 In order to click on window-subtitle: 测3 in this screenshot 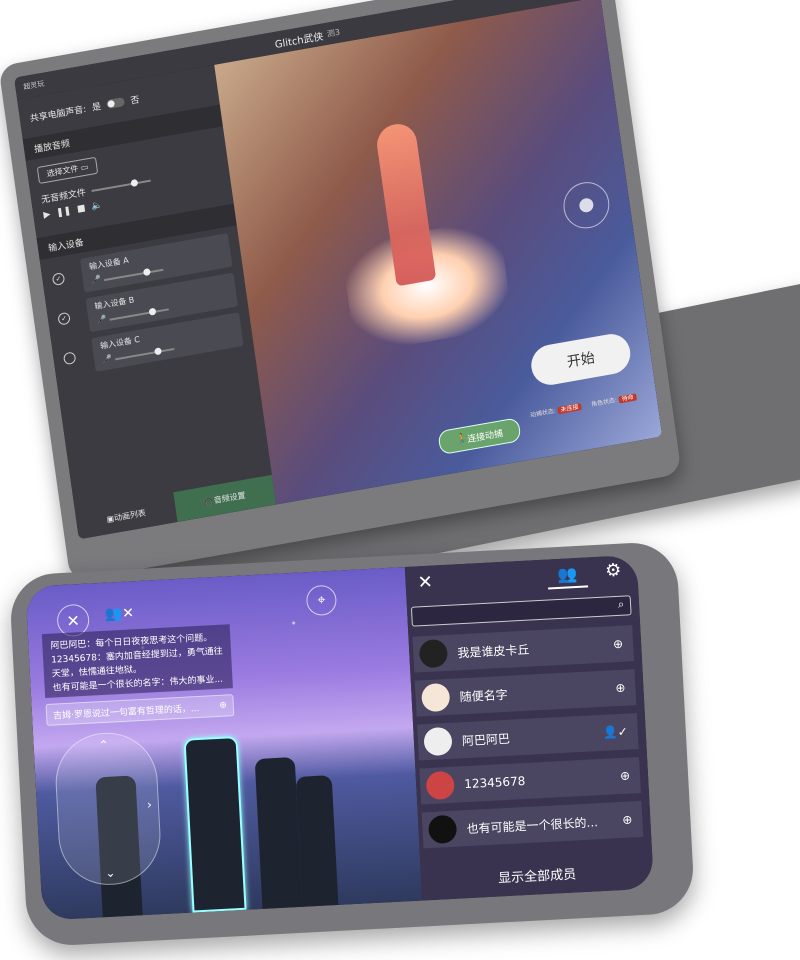, I will do `click(333, 33)`.